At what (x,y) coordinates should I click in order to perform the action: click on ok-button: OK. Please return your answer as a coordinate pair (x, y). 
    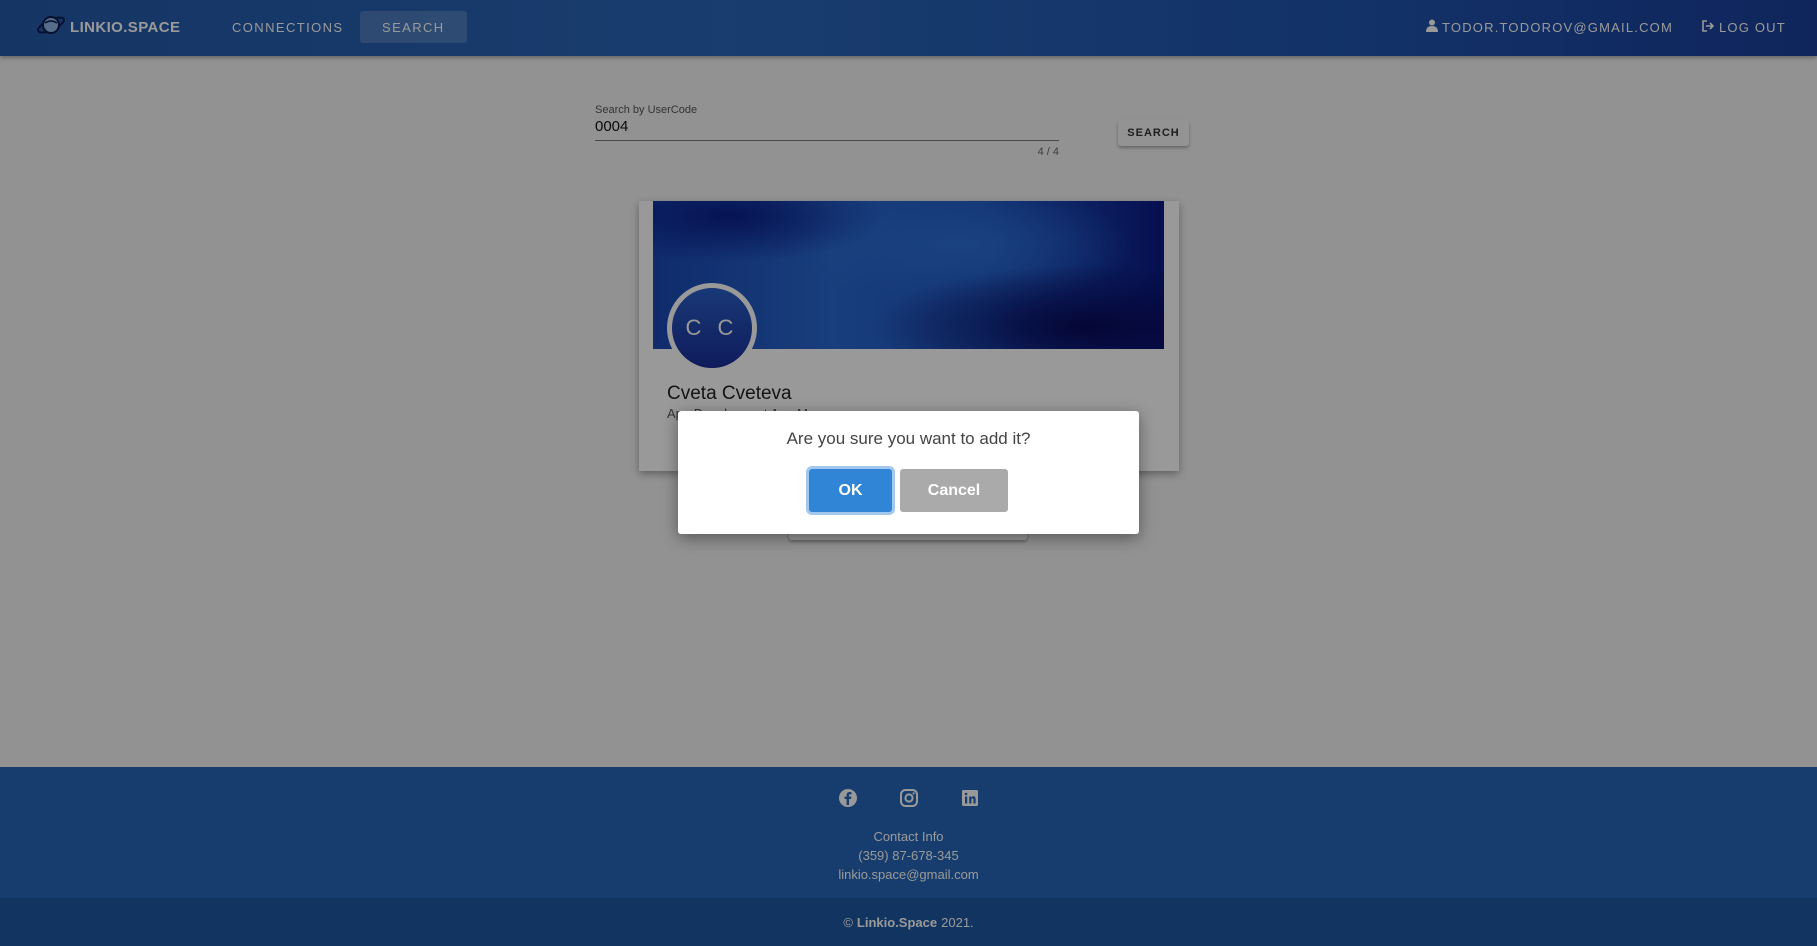
    Looking at the image, I should click on (850, 490).